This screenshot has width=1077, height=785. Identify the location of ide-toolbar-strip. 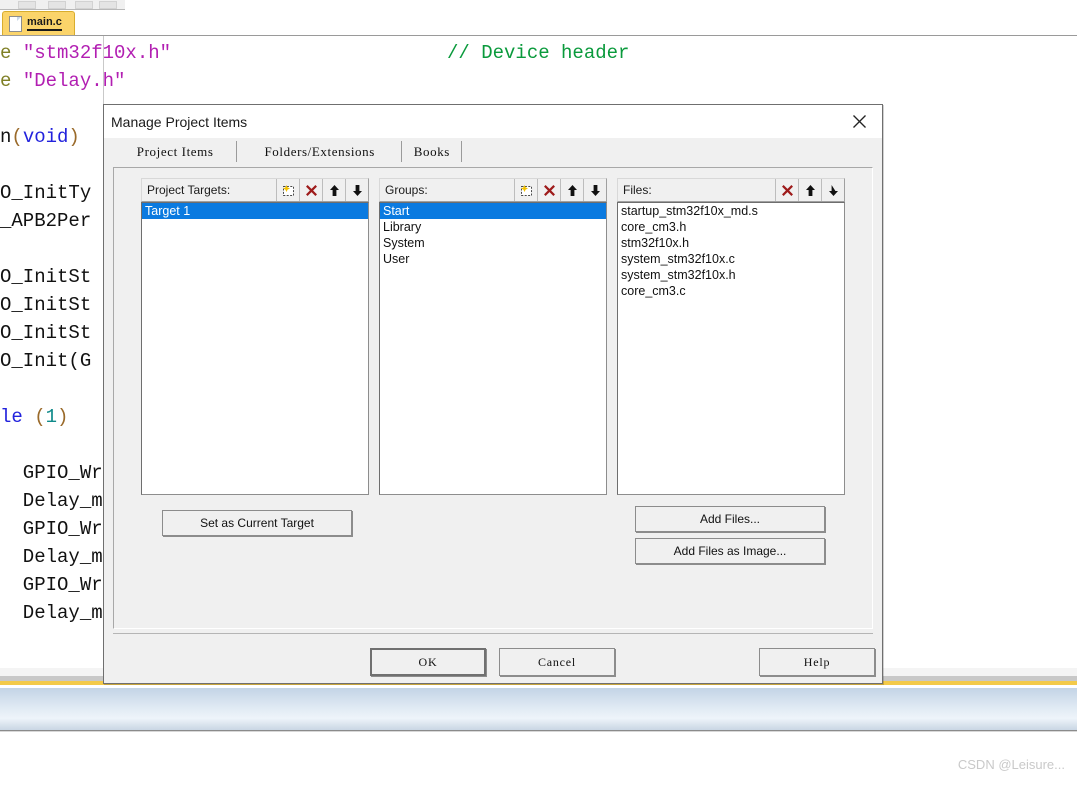
(62, 5).